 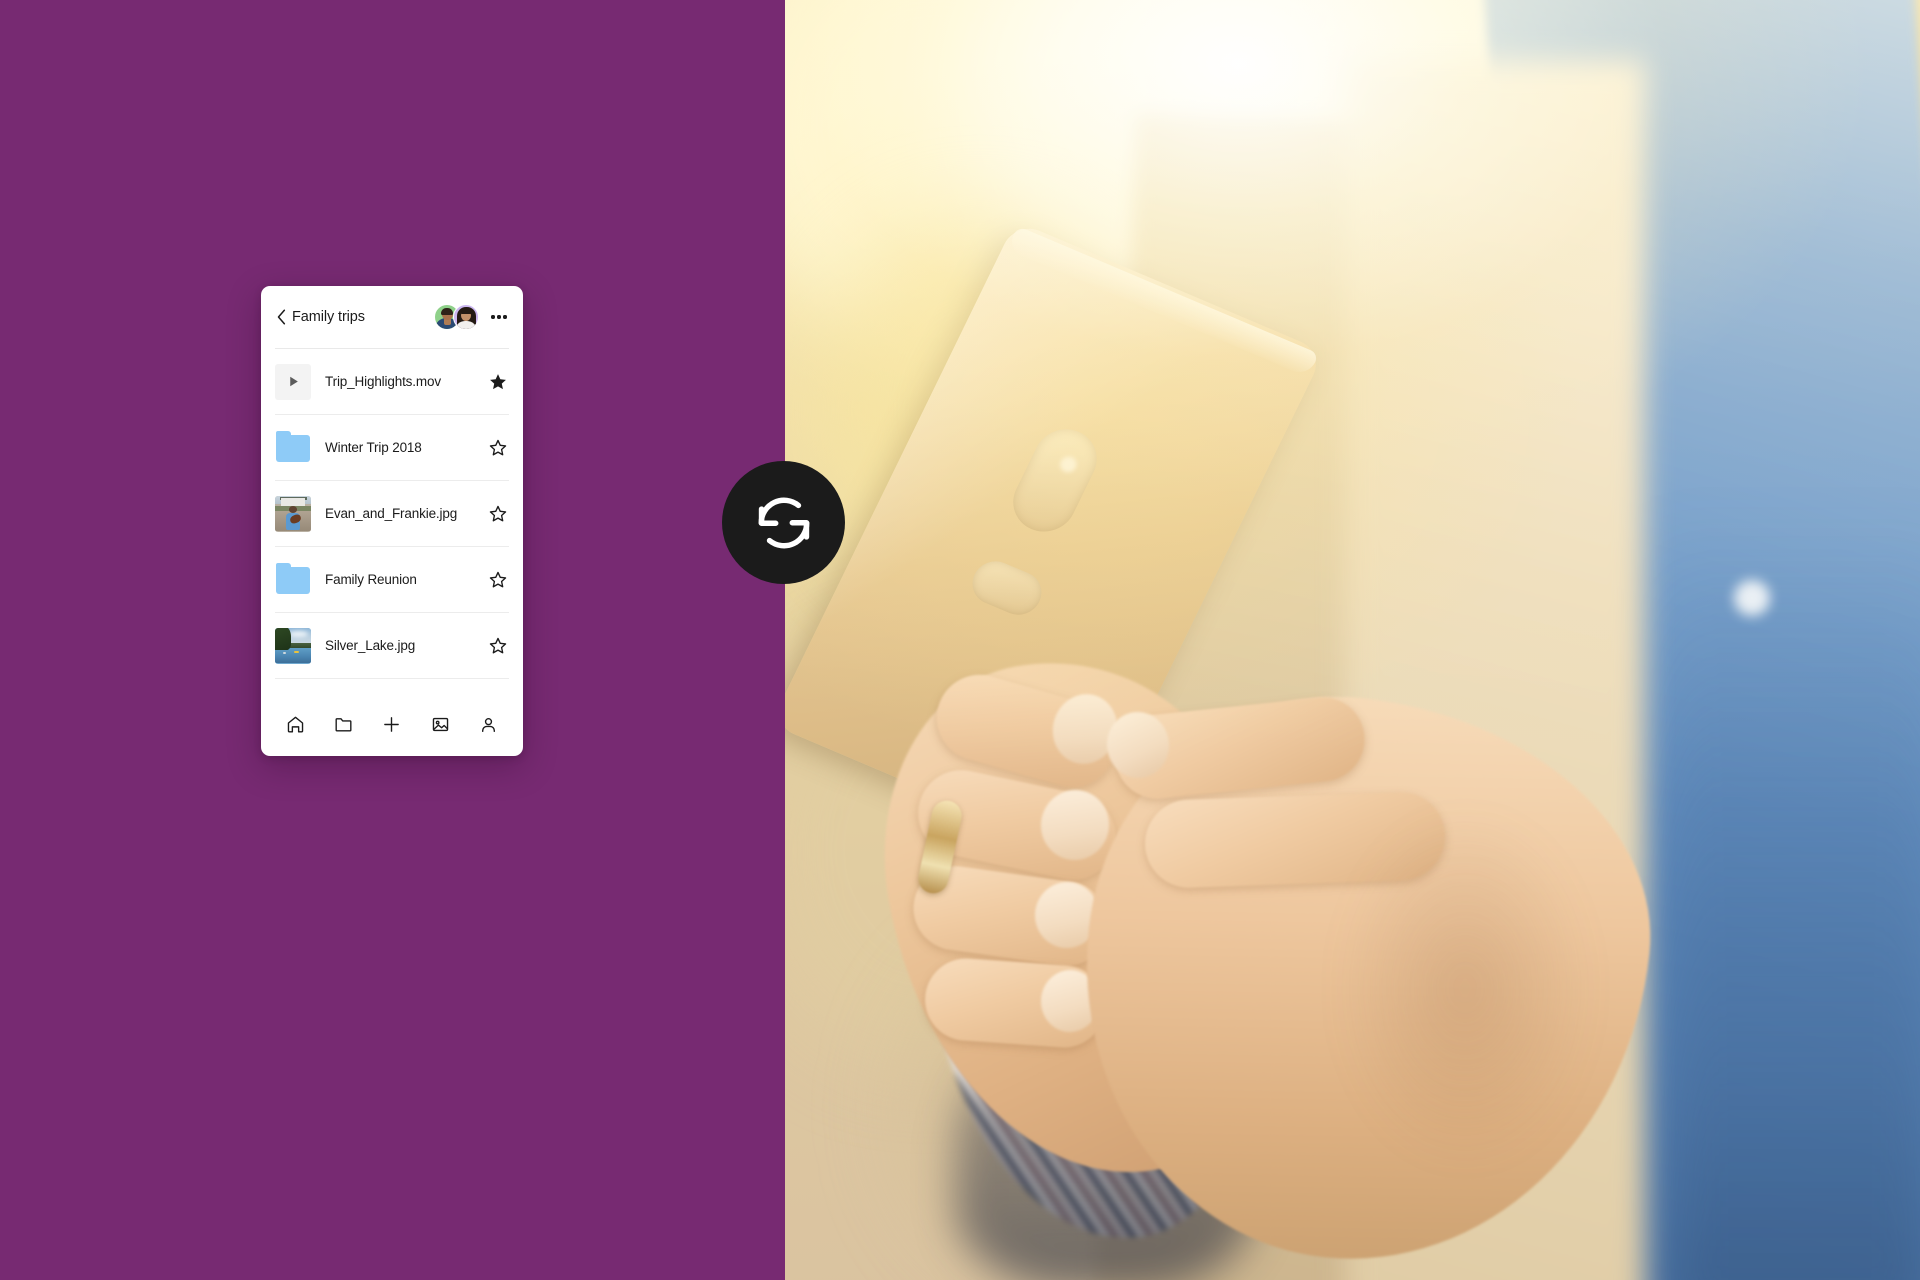 What do you see at coordinates (370, 645) in the screenshot?
I see `file-name: Silver_Lake.jpg` at bounding box center [370, 645].